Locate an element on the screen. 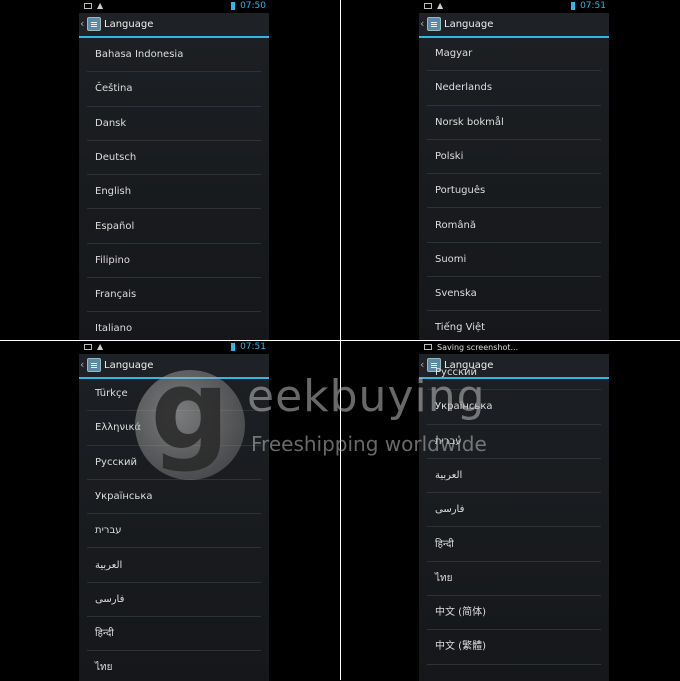  list-item: Čeština is located at coordinates (174, 89).